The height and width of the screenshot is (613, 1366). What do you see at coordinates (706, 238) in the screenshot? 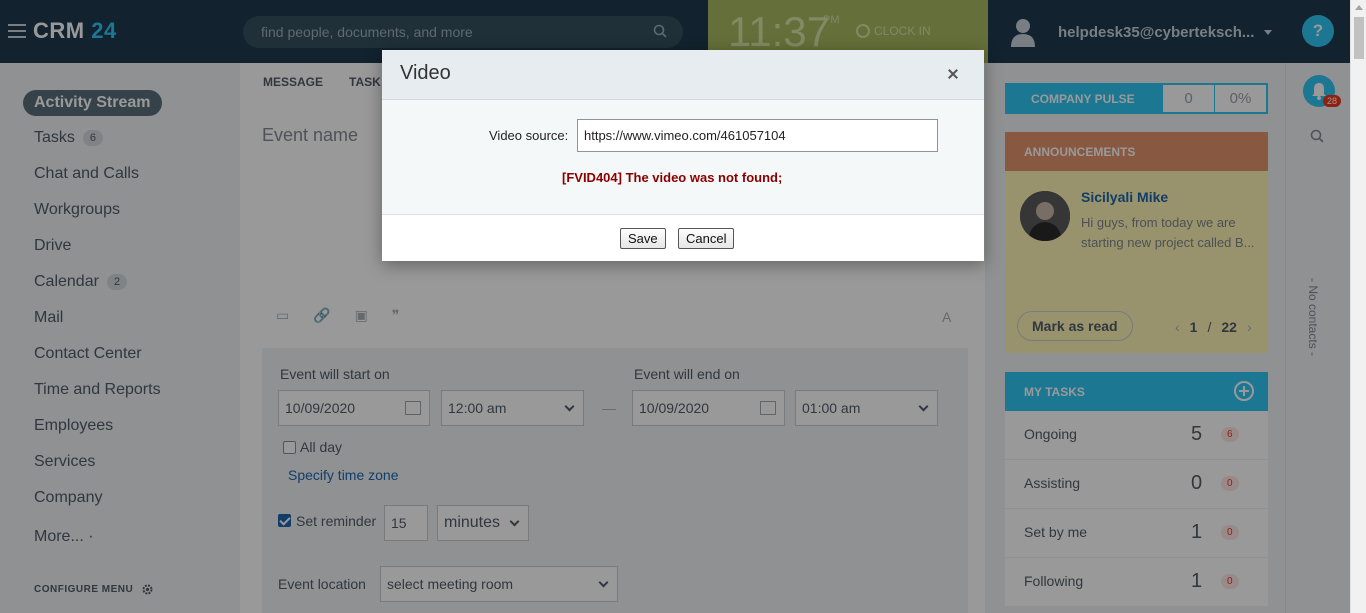
I see `cancel-button: Cancel` at bounding box center [706, 238].